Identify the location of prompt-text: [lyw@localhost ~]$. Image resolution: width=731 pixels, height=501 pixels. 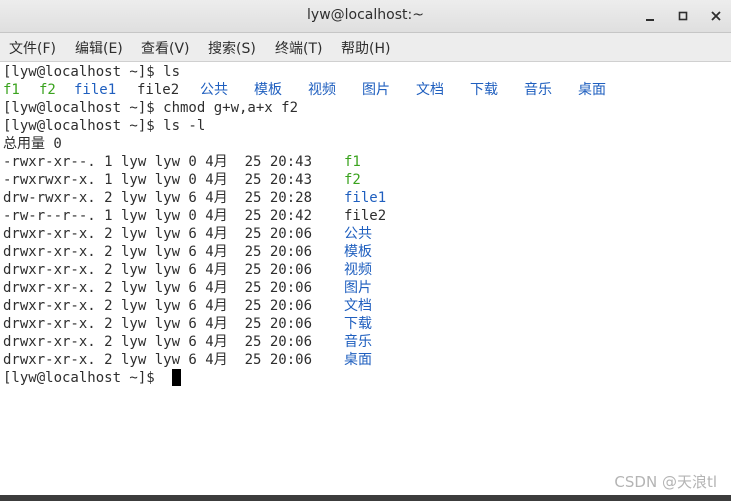
(83, 378).